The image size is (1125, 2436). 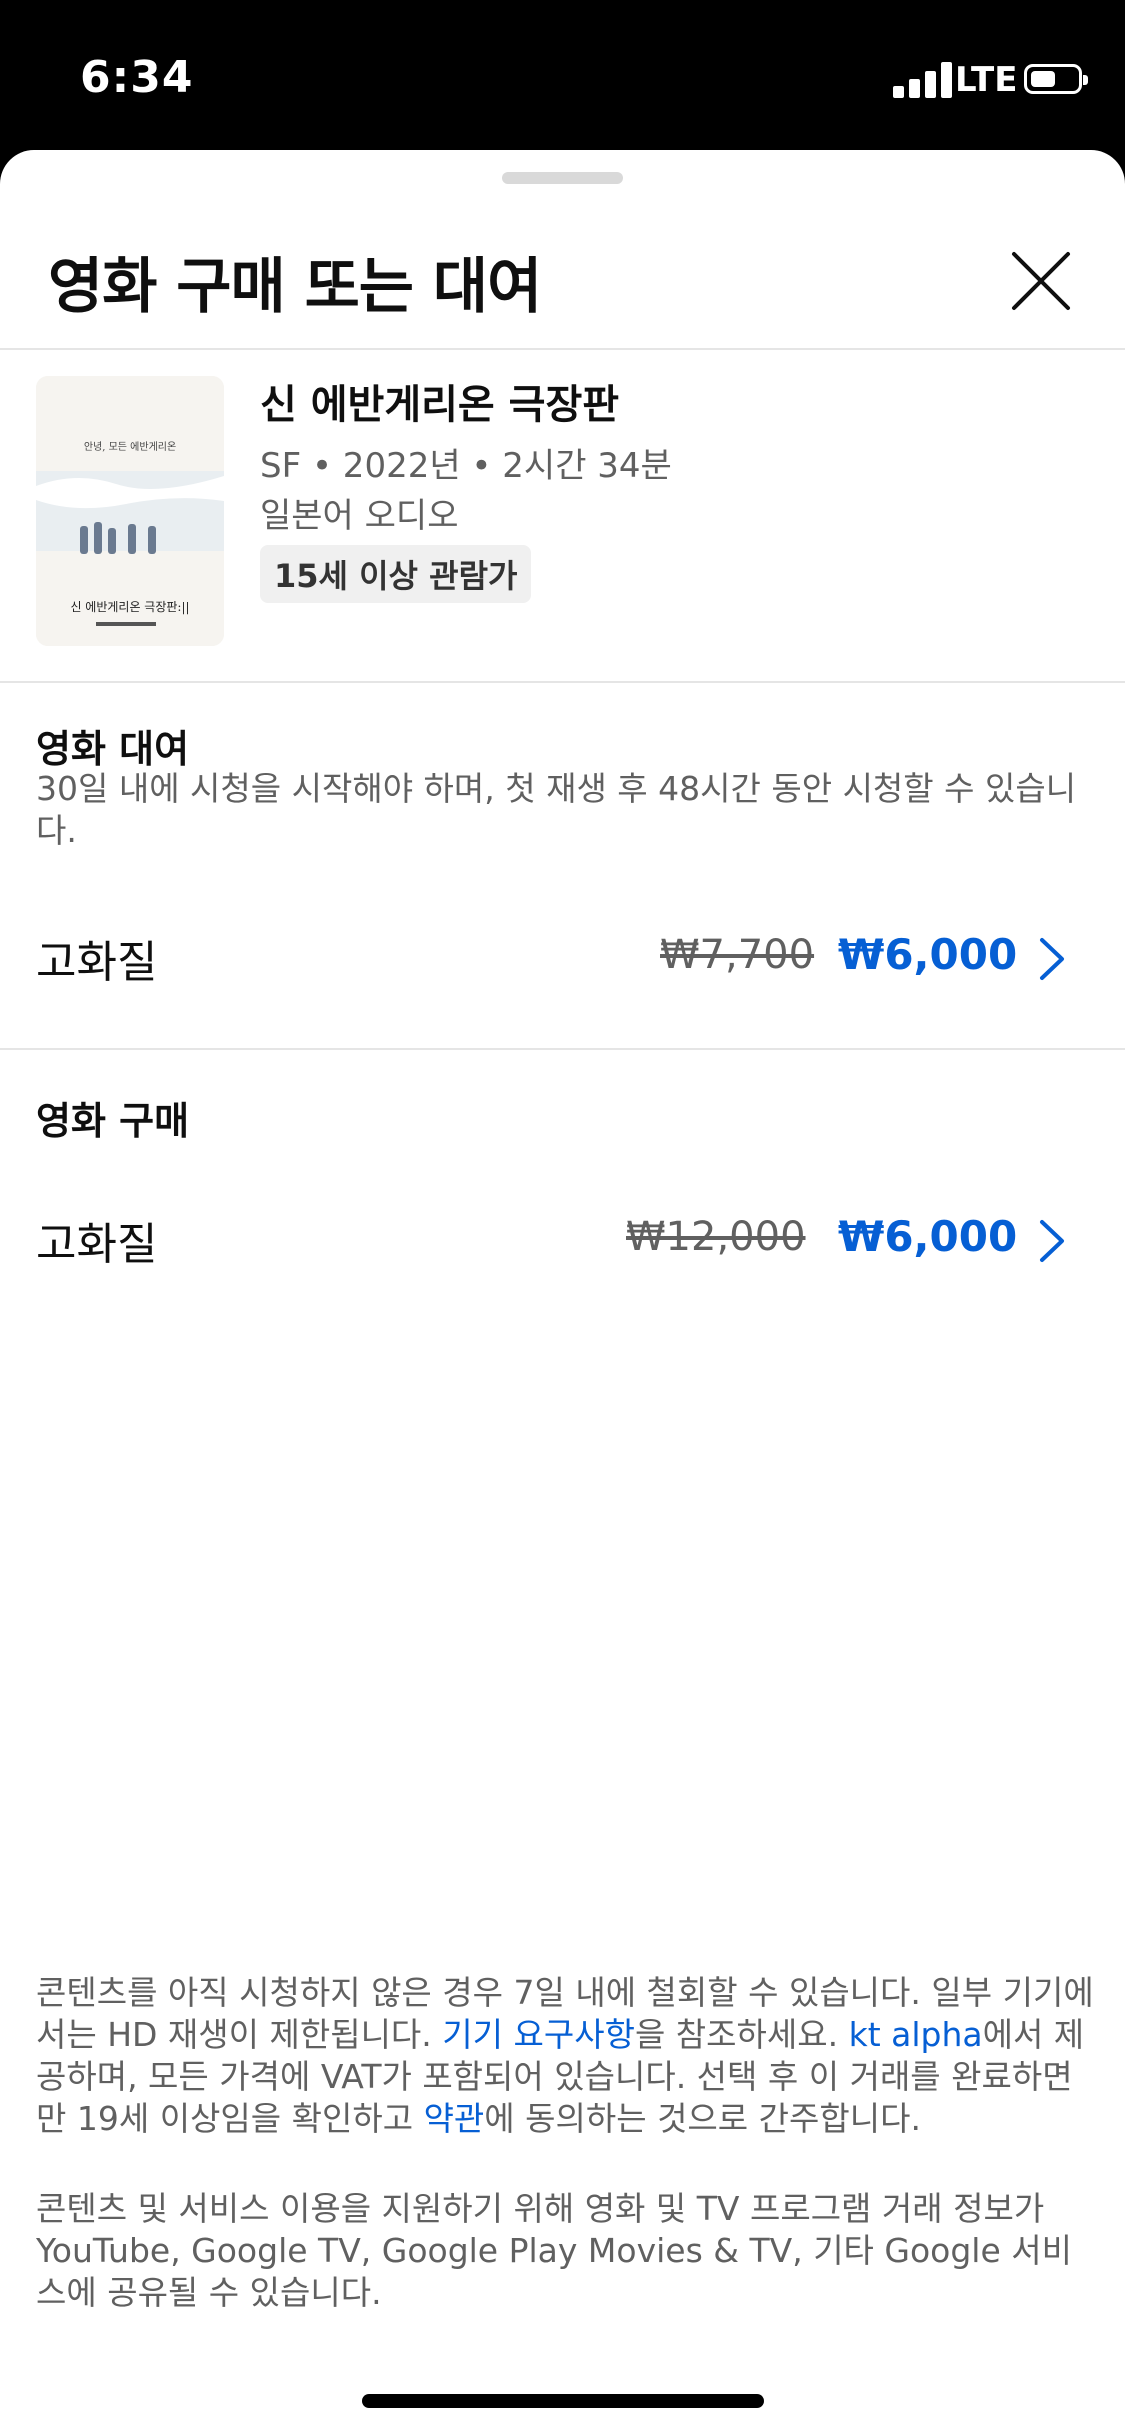 I want to click on legal-text: 을 참조하세요., so click(x=741, y=2034).